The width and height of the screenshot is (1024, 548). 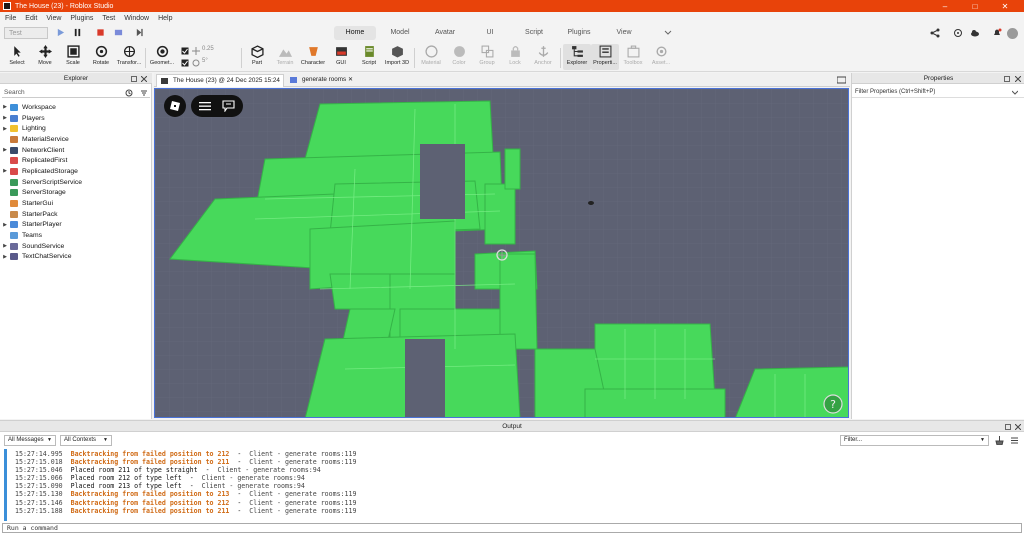 What do you see at coordinates (459, 57) in the screenshot?
I see `color-tool: Color` at bounding box center [459, 57].